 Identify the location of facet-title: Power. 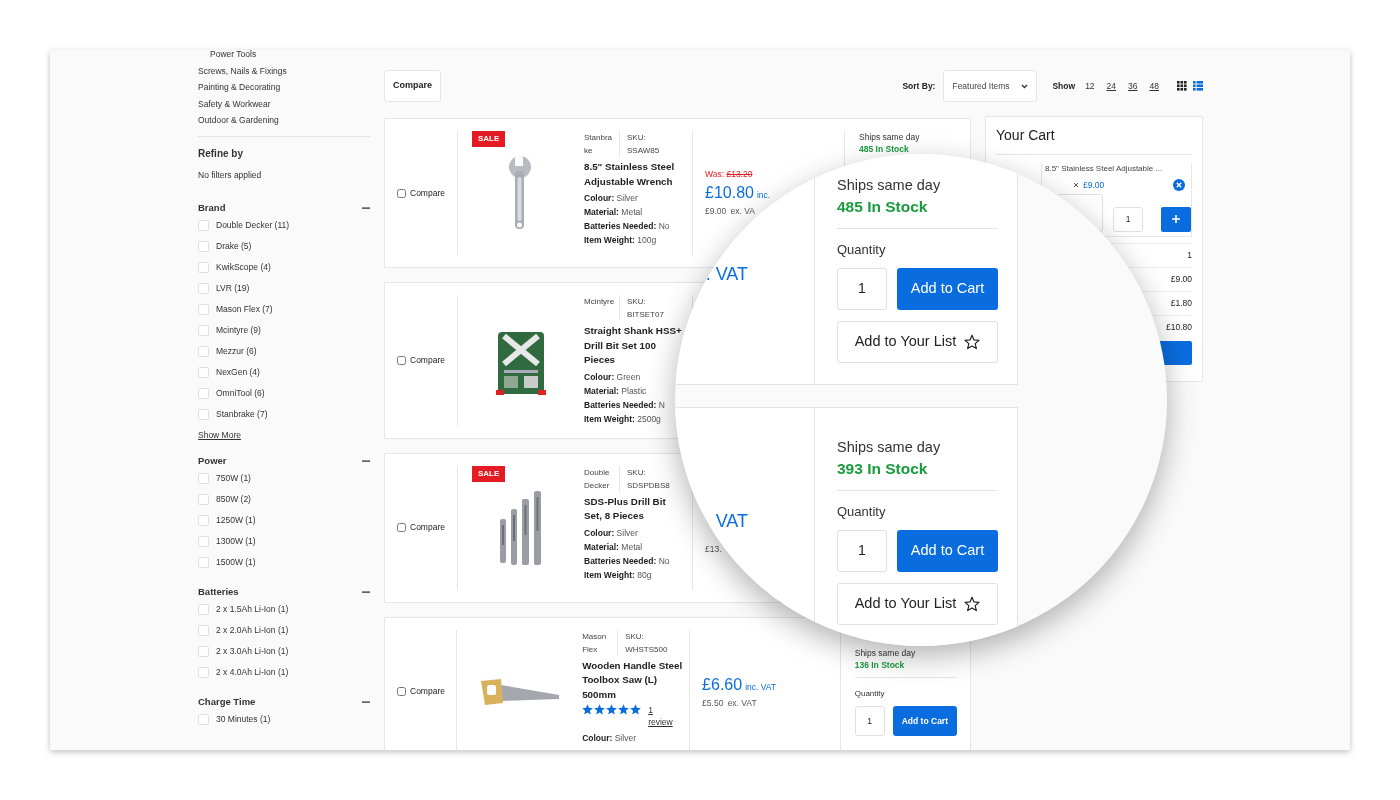
(212, 460).